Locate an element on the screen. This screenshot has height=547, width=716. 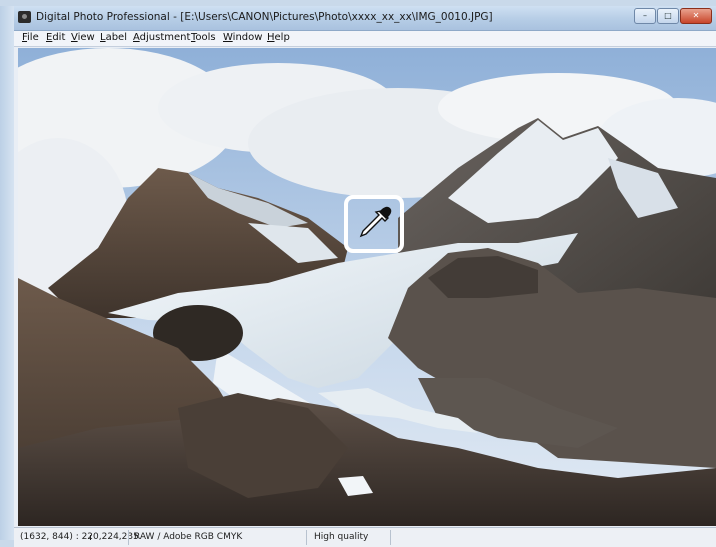
desktop-edge is located at coordinates (7, 273).